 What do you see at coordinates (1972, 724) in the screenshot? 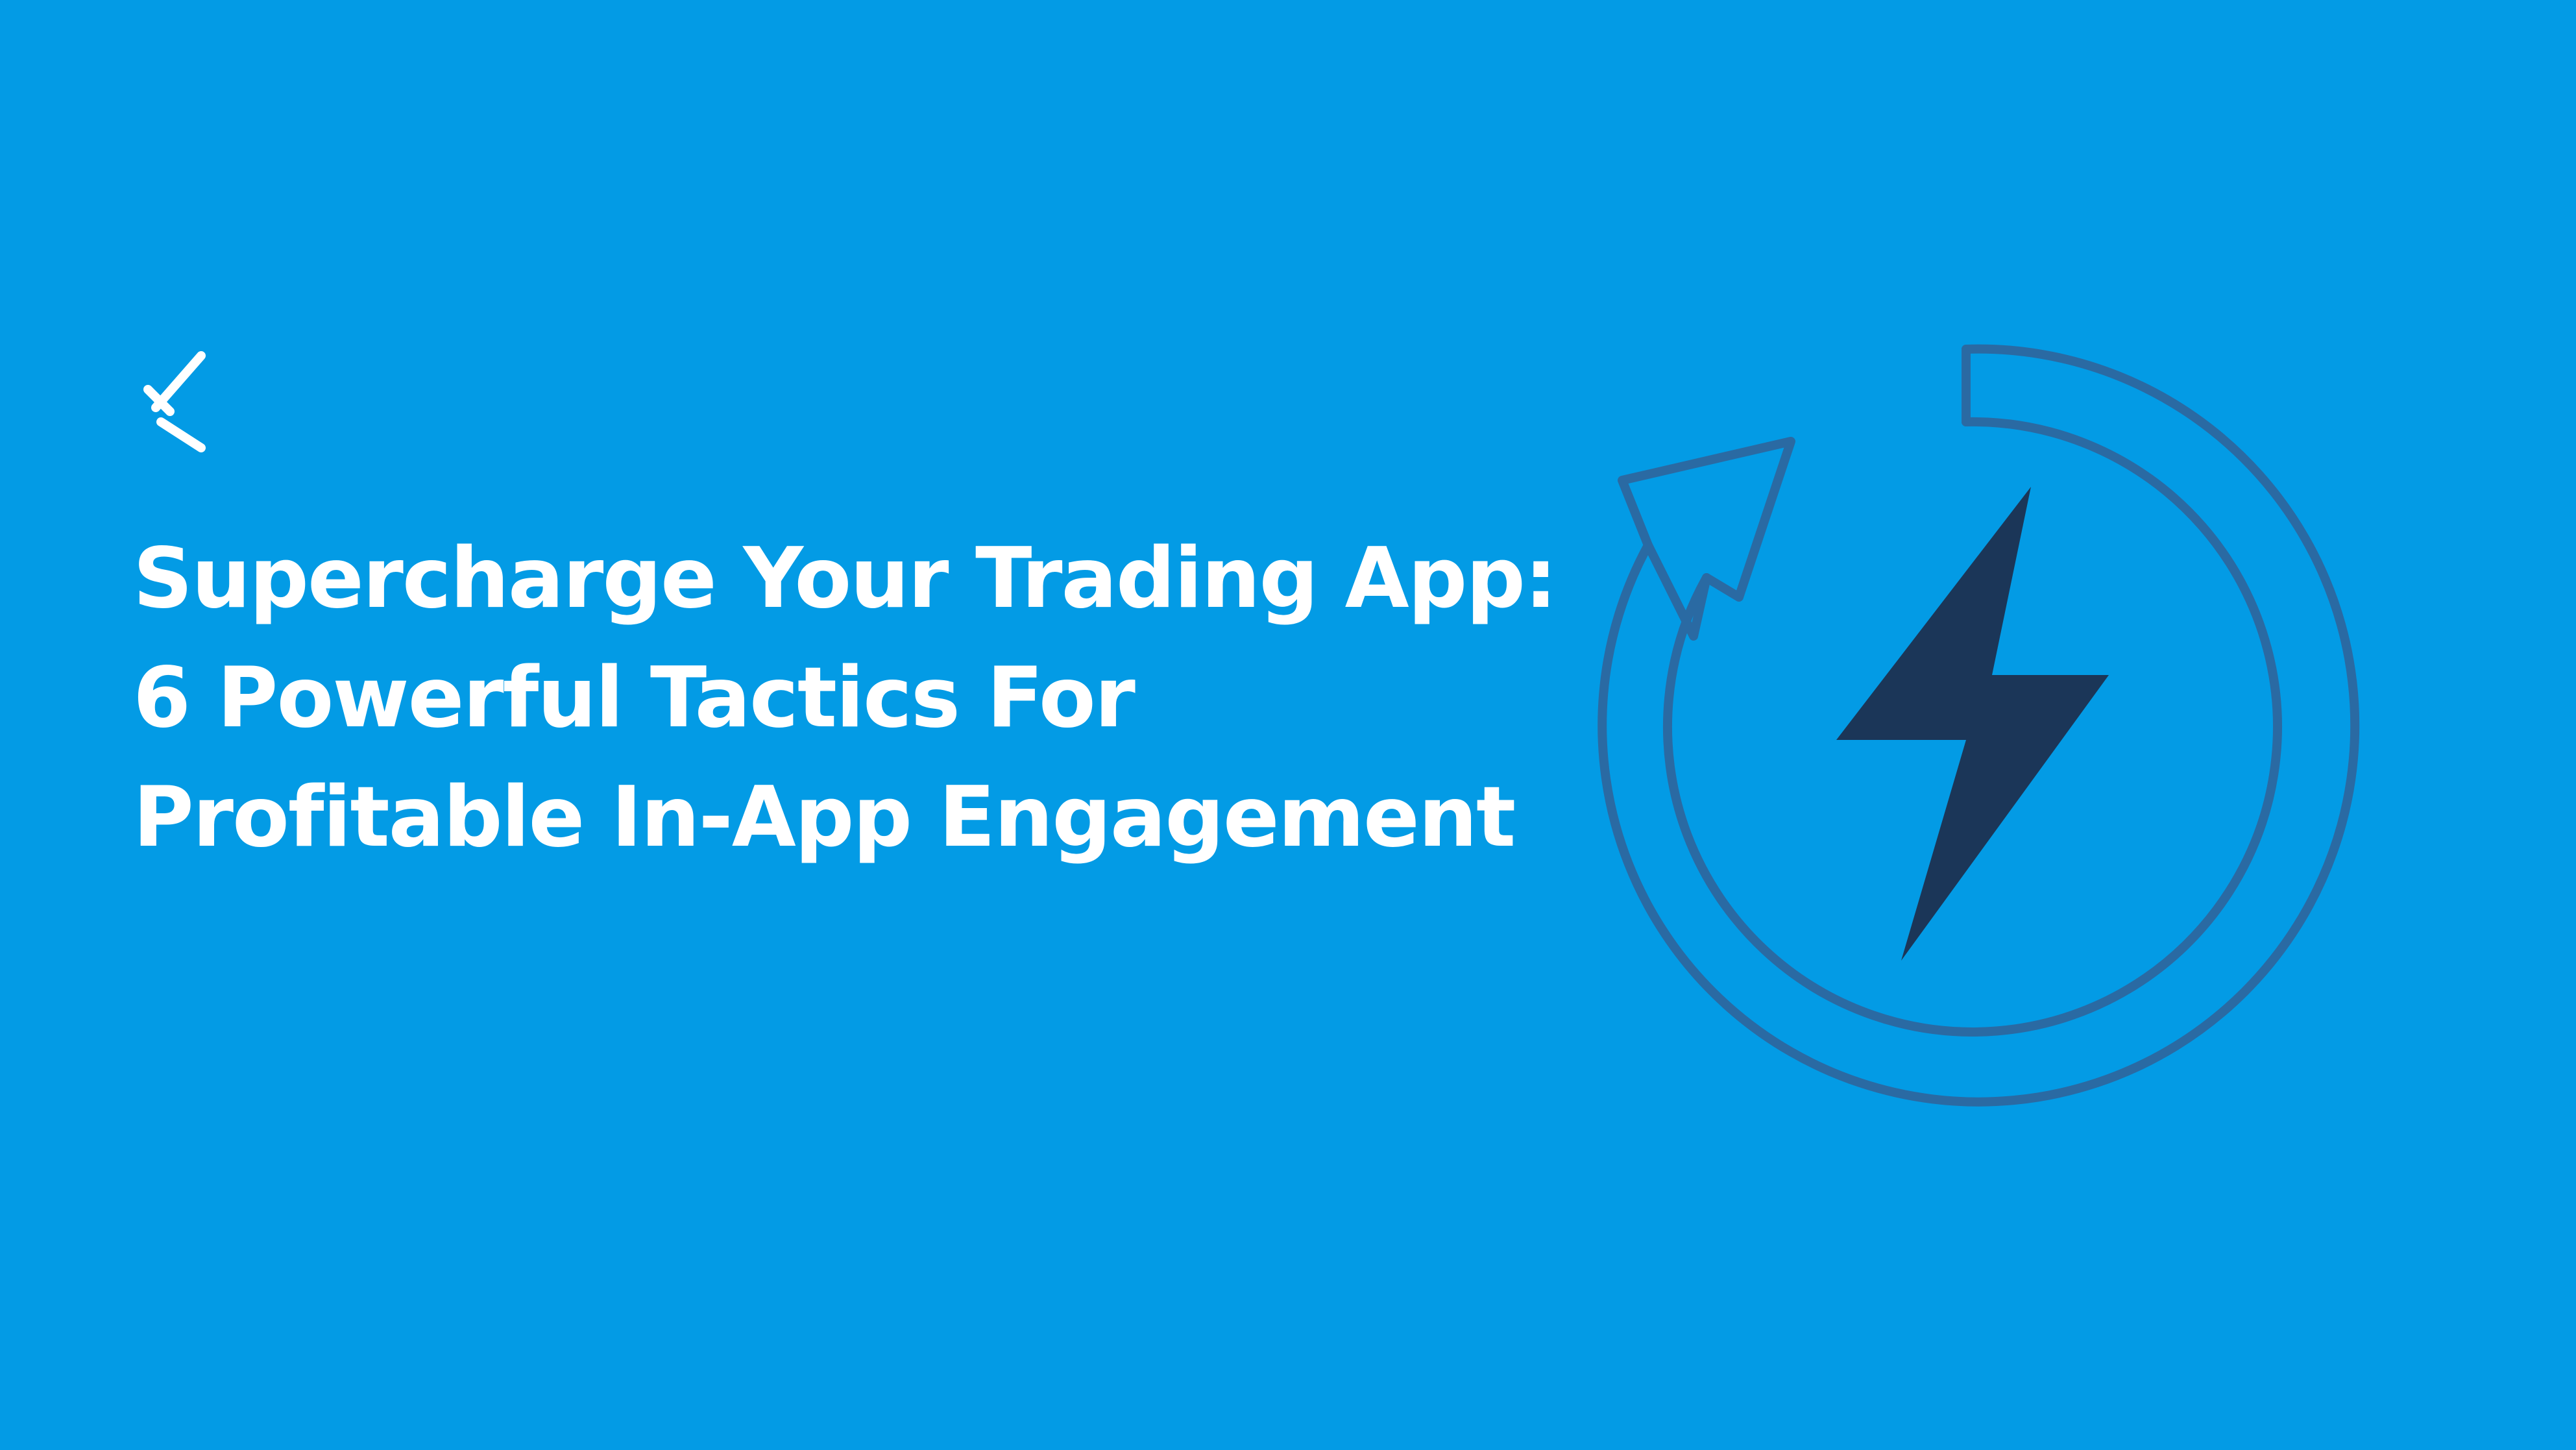
I see `lightning-bolt-icon` at bounding box center [1972, 724].